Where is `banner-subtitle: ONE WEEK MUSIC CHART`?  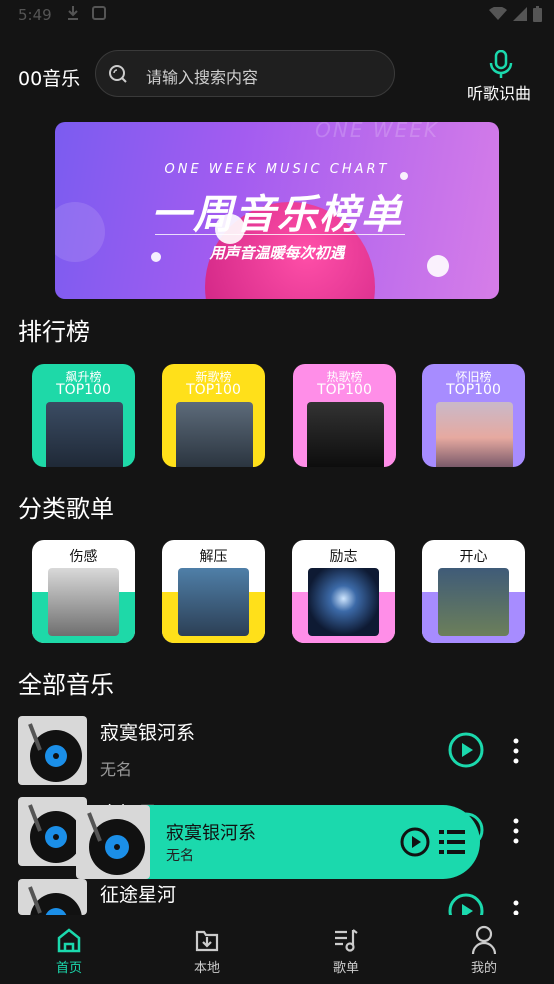
banner-subtitle: ONE WEEK MUSIC CHART is located at coordinates (277, 169).